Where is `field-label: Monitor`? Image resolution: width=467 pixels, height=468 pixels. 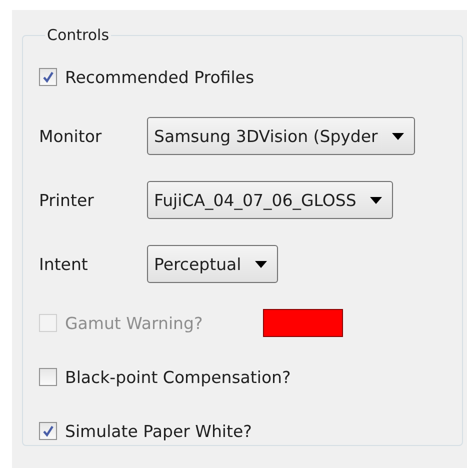
field-label: Monitor is located at coordinates (71, 136).